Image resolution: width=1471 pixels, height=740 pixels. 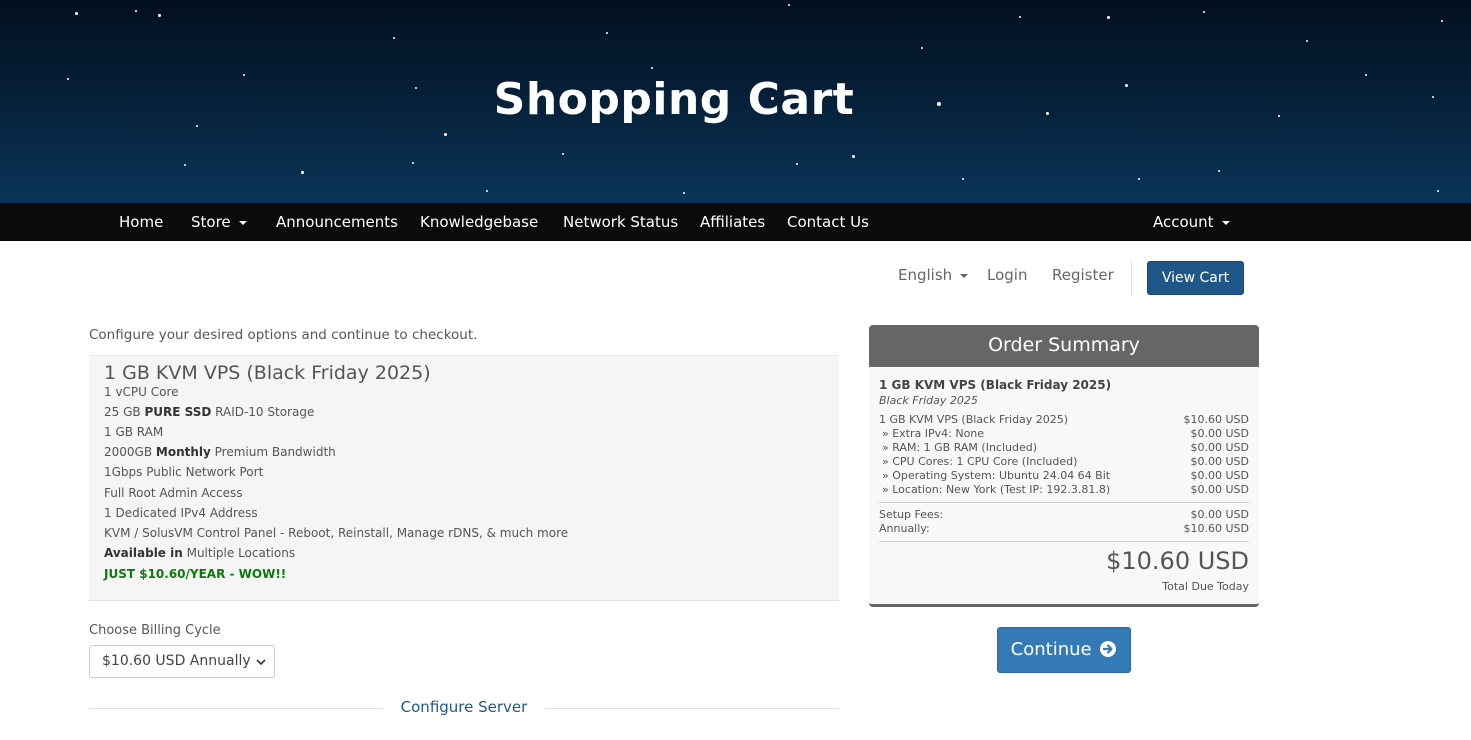 What do you see at coordinates (1216, 528) in the screenshot?
I see `fee-price: $10.60 USD` at bounding box center [1216, 528].